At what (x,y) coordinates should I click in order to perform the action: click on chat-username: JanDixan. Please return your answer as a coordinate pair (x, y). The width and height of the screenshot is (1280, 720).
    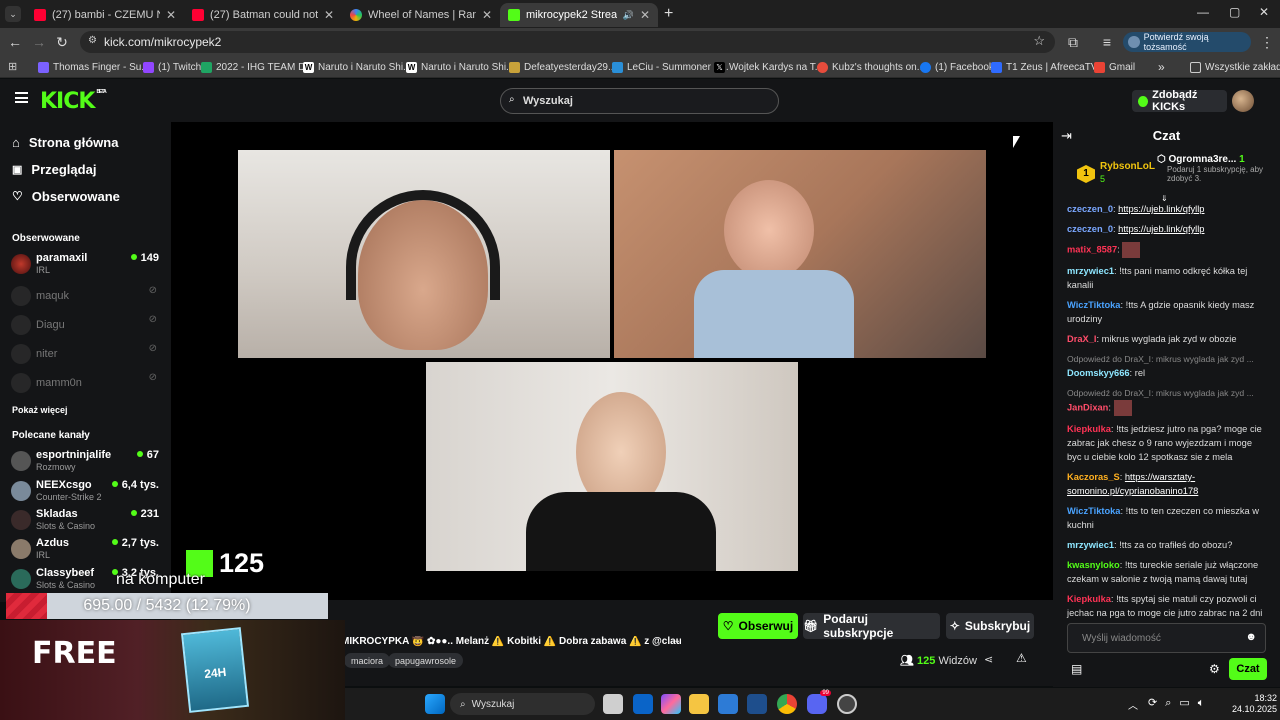
    Looking at the image, I should click on (1087, 407).